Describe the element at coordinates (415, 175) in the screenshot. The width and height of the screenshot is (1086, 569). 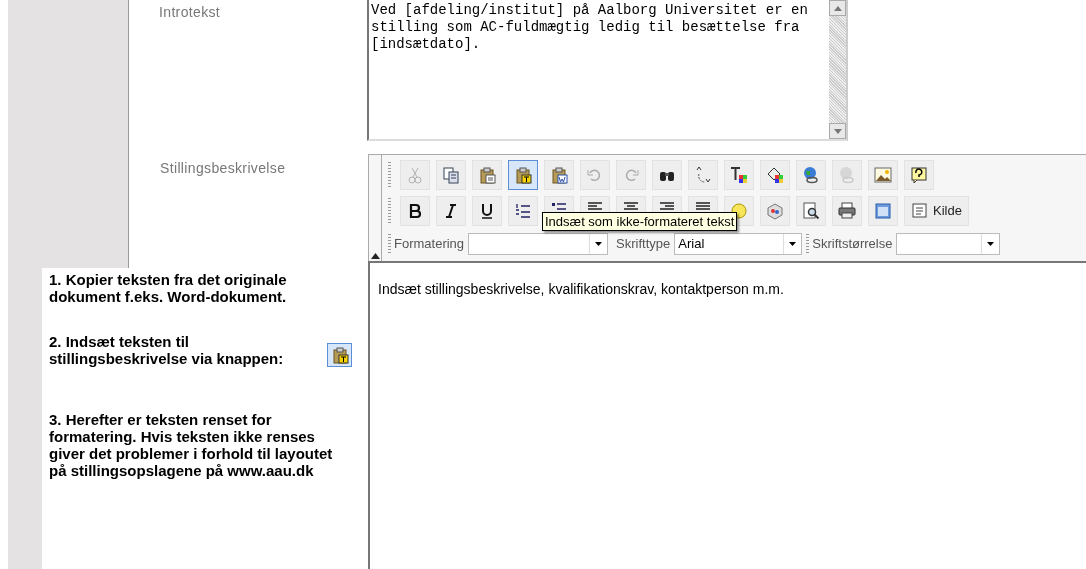
I see `scissors-icon` at that location.